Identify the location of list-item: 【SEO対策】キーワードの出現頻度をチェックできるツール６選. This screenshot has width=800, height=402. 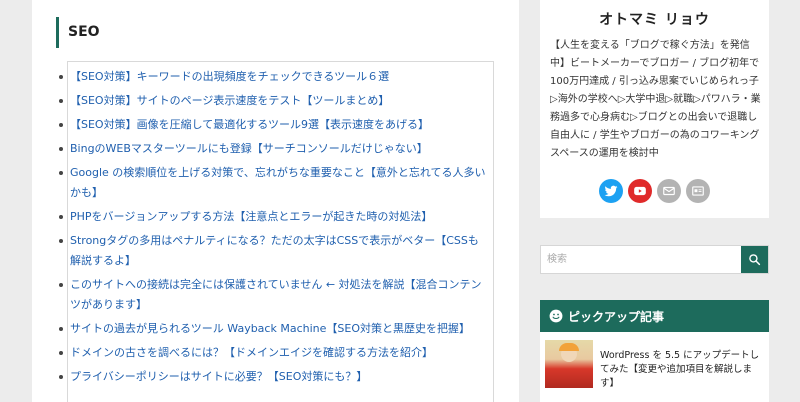
(276, 77).